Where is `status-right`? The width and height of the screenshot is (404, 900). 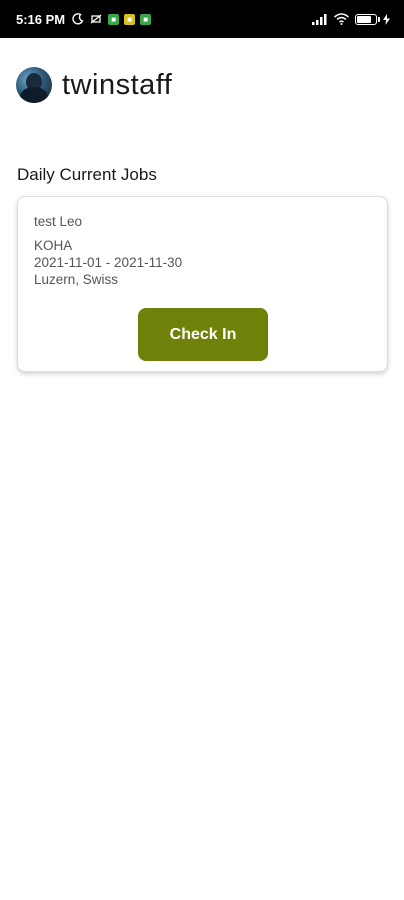
status-right is located at coordinates (351, 19).